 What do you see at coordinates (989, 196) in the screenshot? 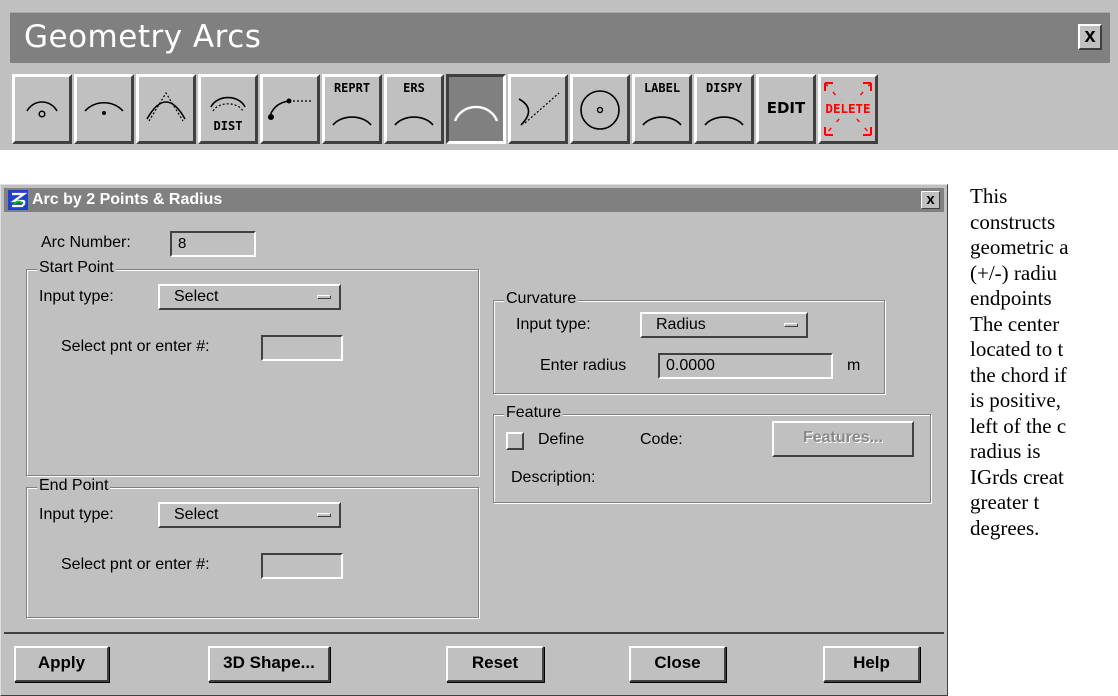
I see `side-text-line: This` at bounding box center [989, 196].